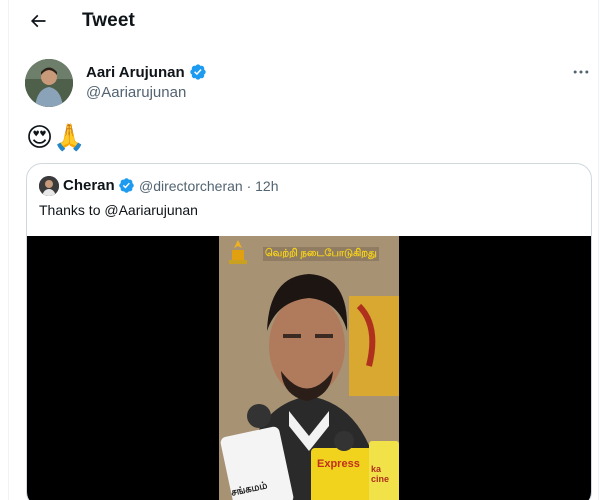 The width and height of the screenshot is (600, 500). I want to click on author-handle: @Aariarujunan, so click(136, 92).